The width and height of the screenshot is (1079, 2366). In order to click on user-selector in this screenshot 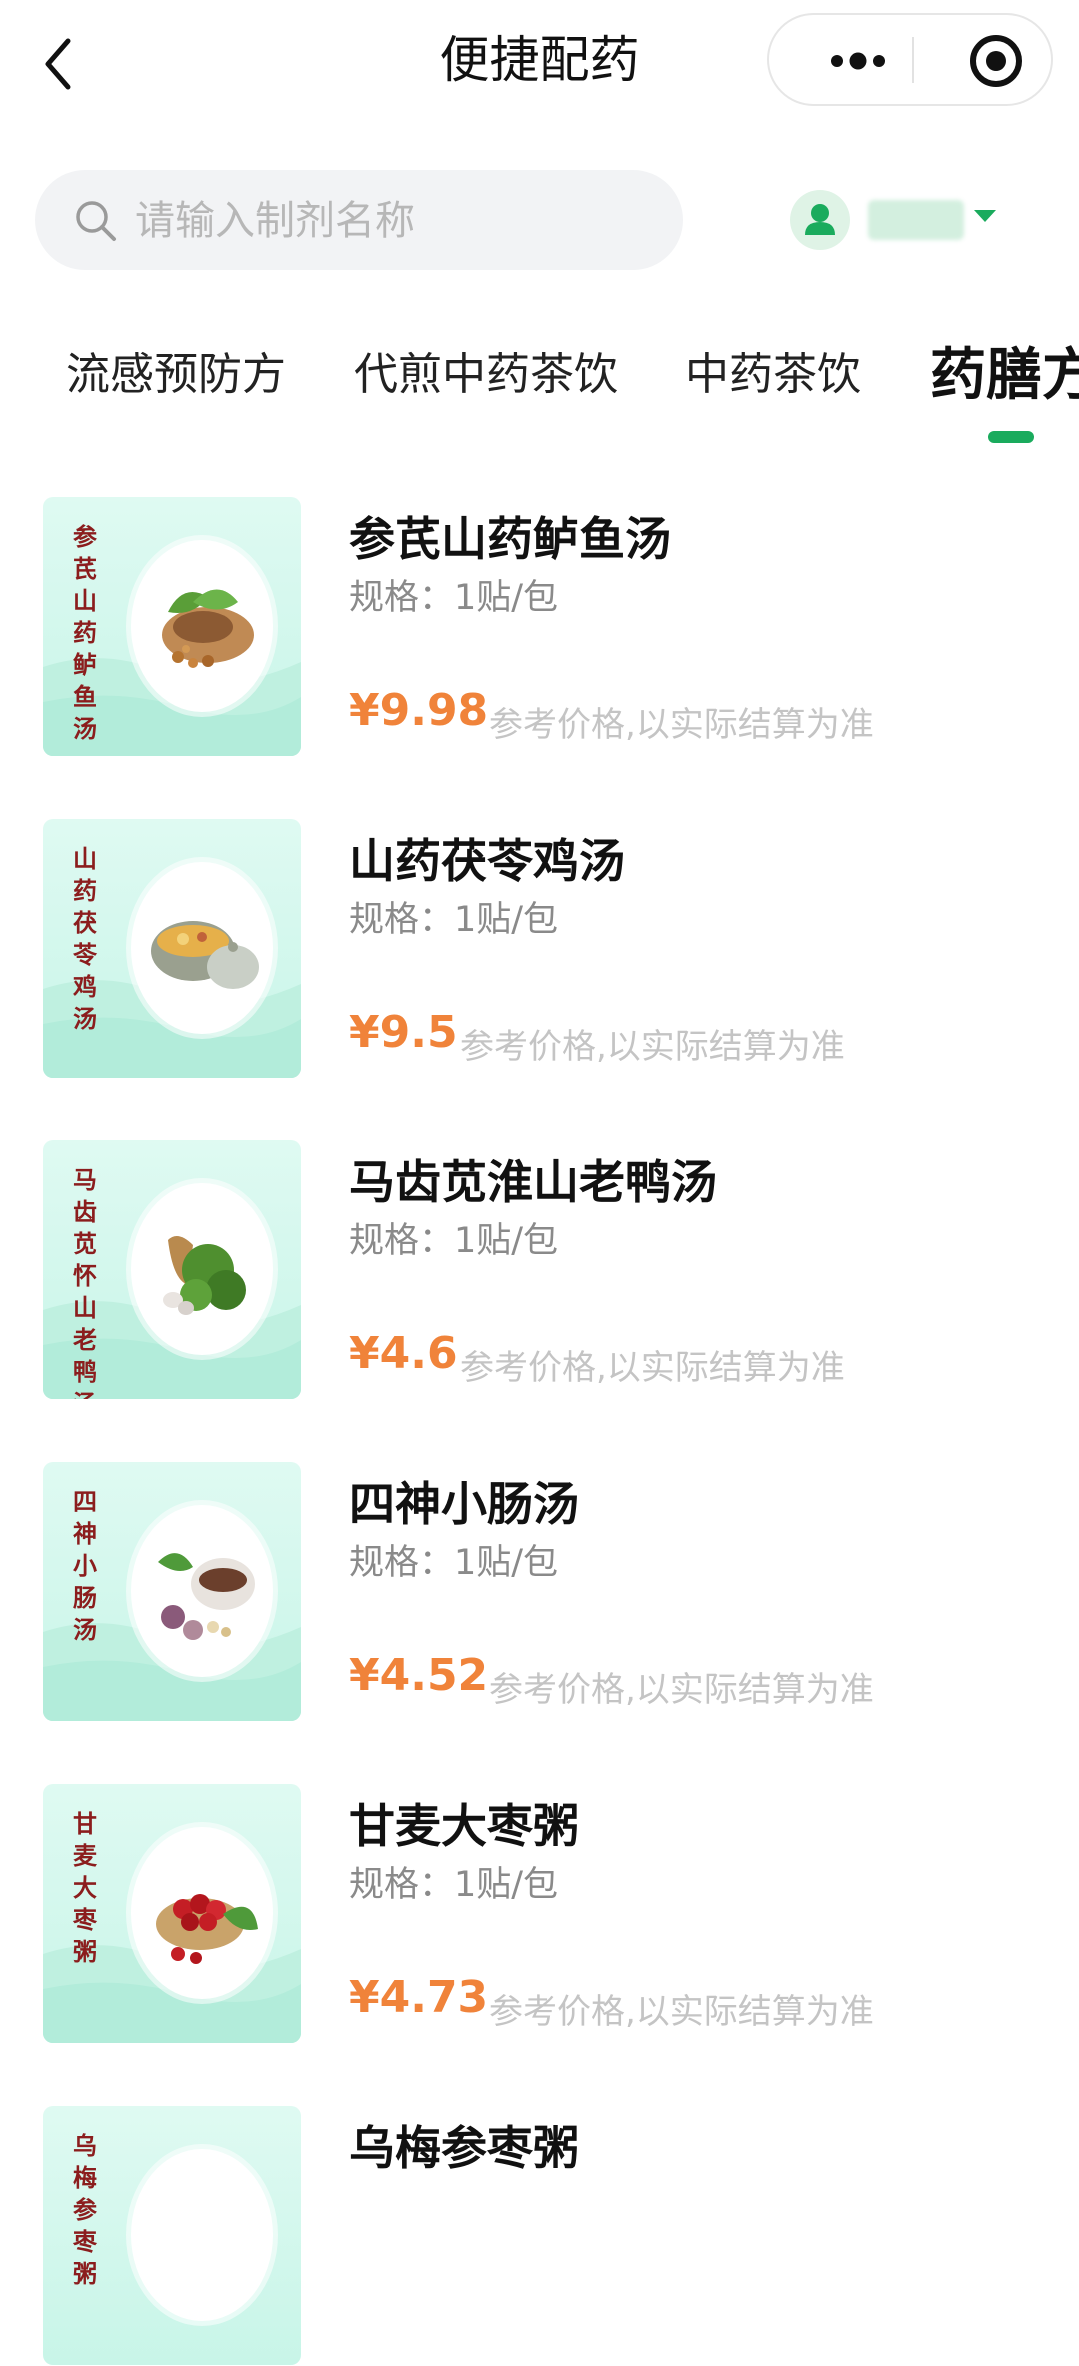, I will do `click(900, 221)`.